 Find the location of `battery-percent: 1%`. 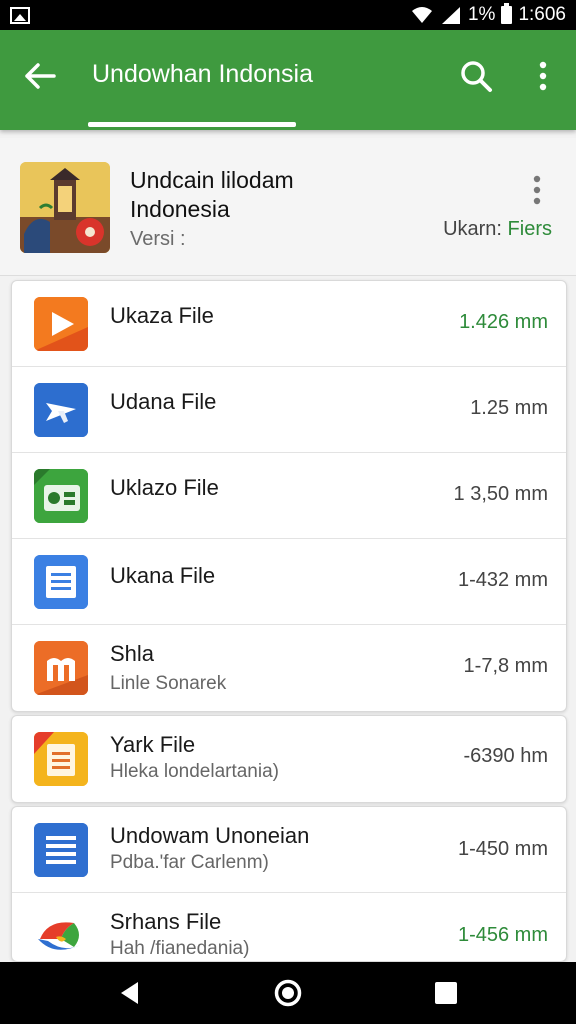

battery-percent: 1% is located at coordinates (481, 14).